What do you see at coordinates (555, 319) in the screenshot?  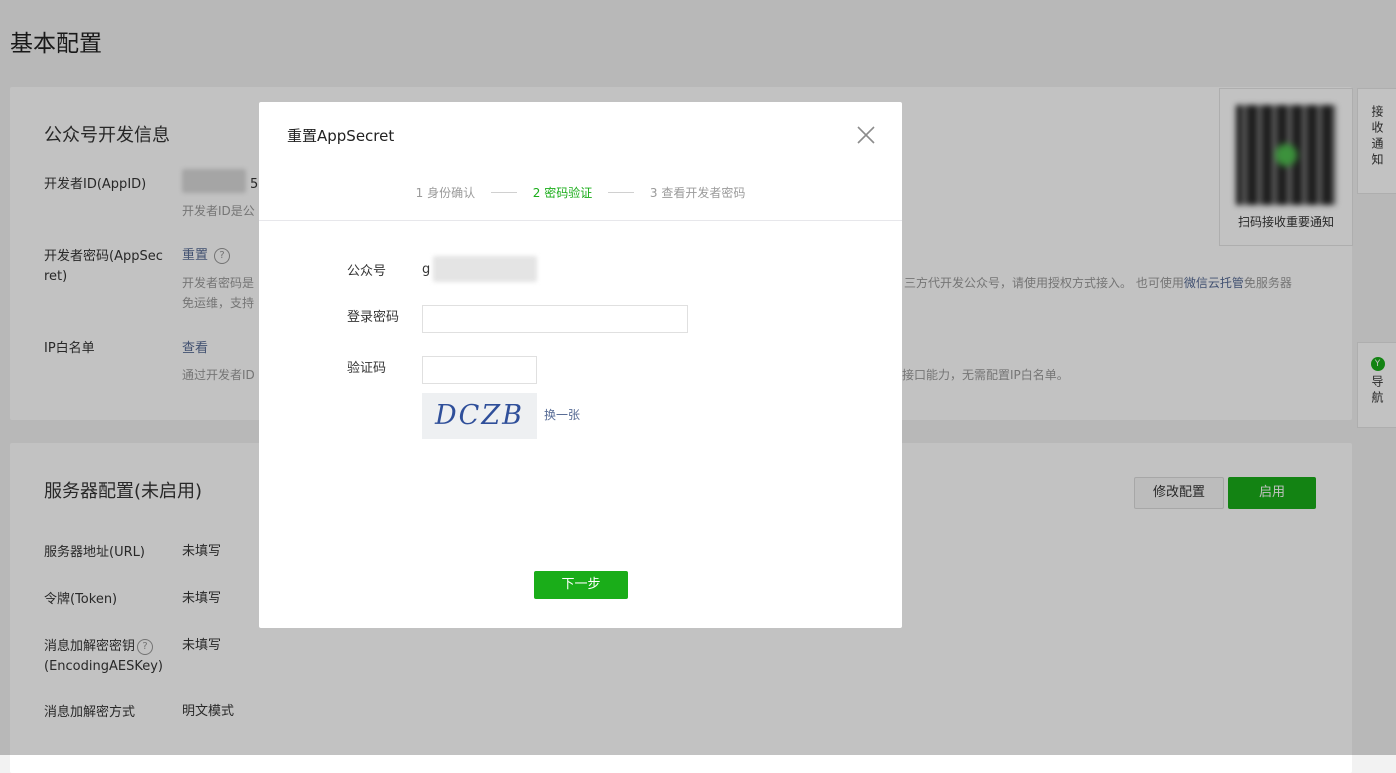 I see `password-input` at bounding box center [555, 319].